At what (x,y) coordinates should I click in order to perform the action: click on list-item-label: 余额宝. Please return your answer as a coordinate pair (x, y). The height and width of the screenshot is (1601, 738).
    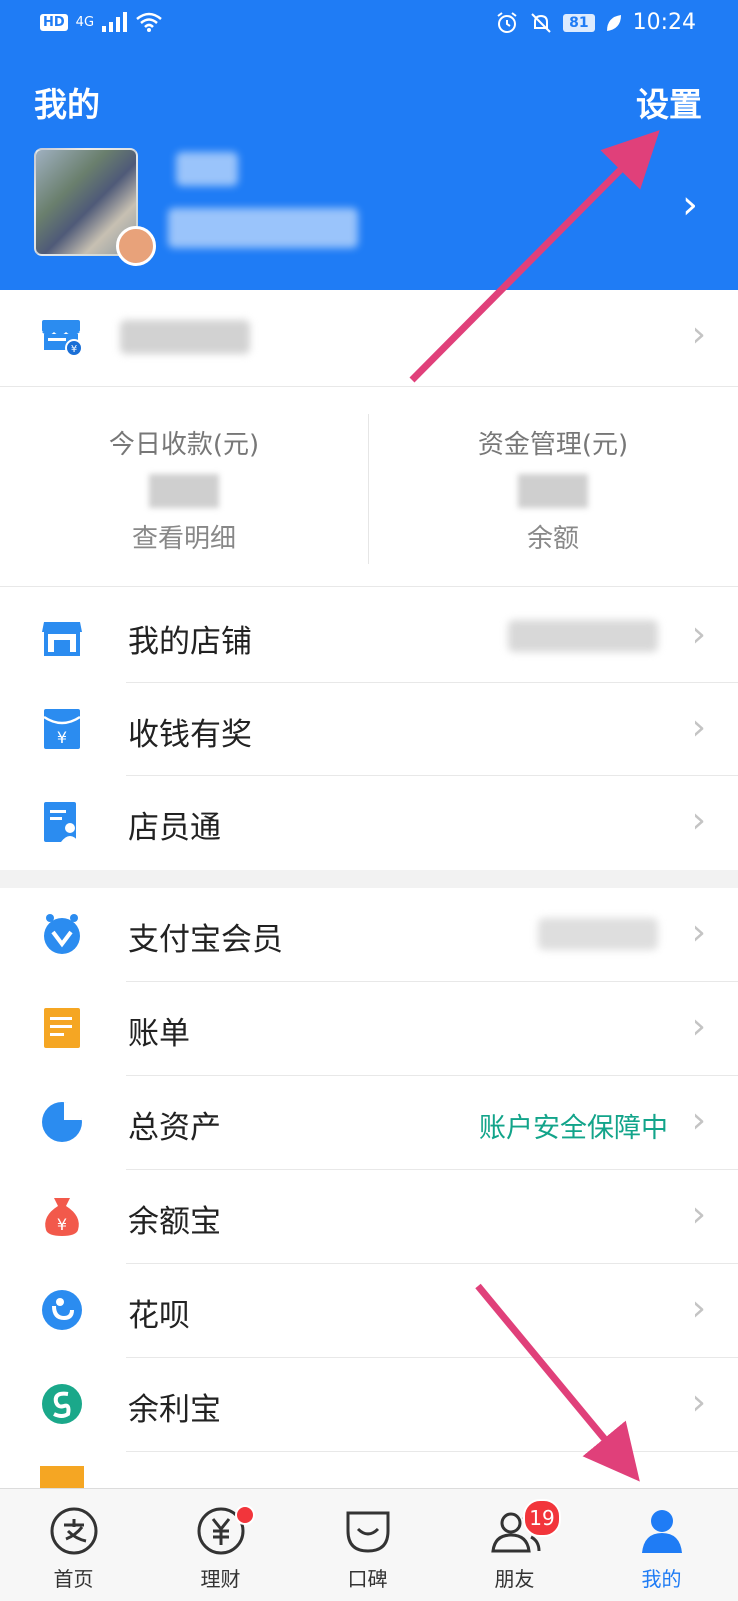
    Looking at the image, I should click on (174, 1222).